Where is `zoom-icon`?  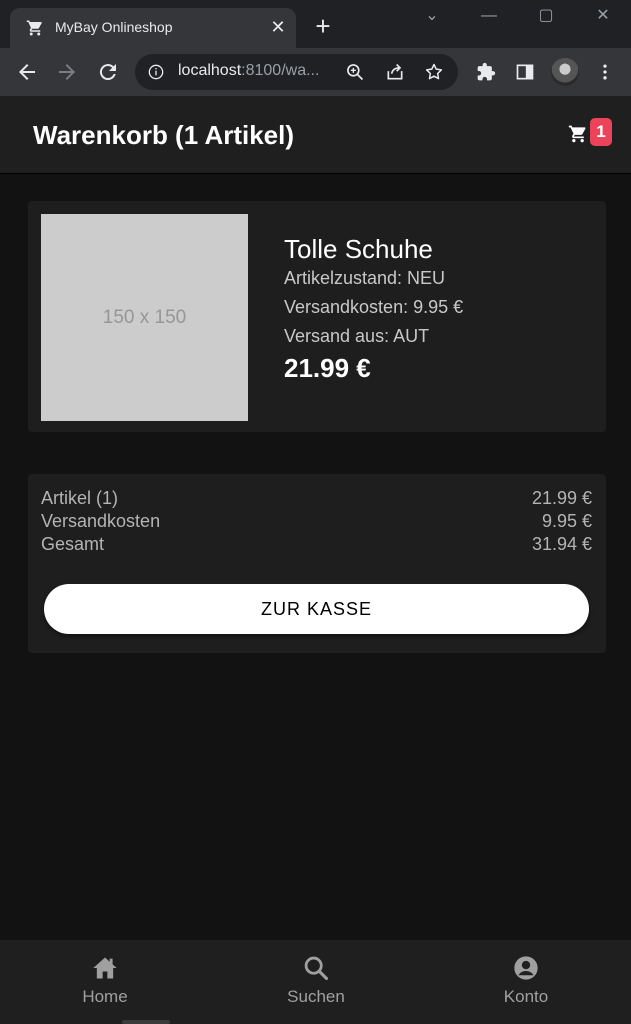
zoom-icon is located at coordinates (355, 72).